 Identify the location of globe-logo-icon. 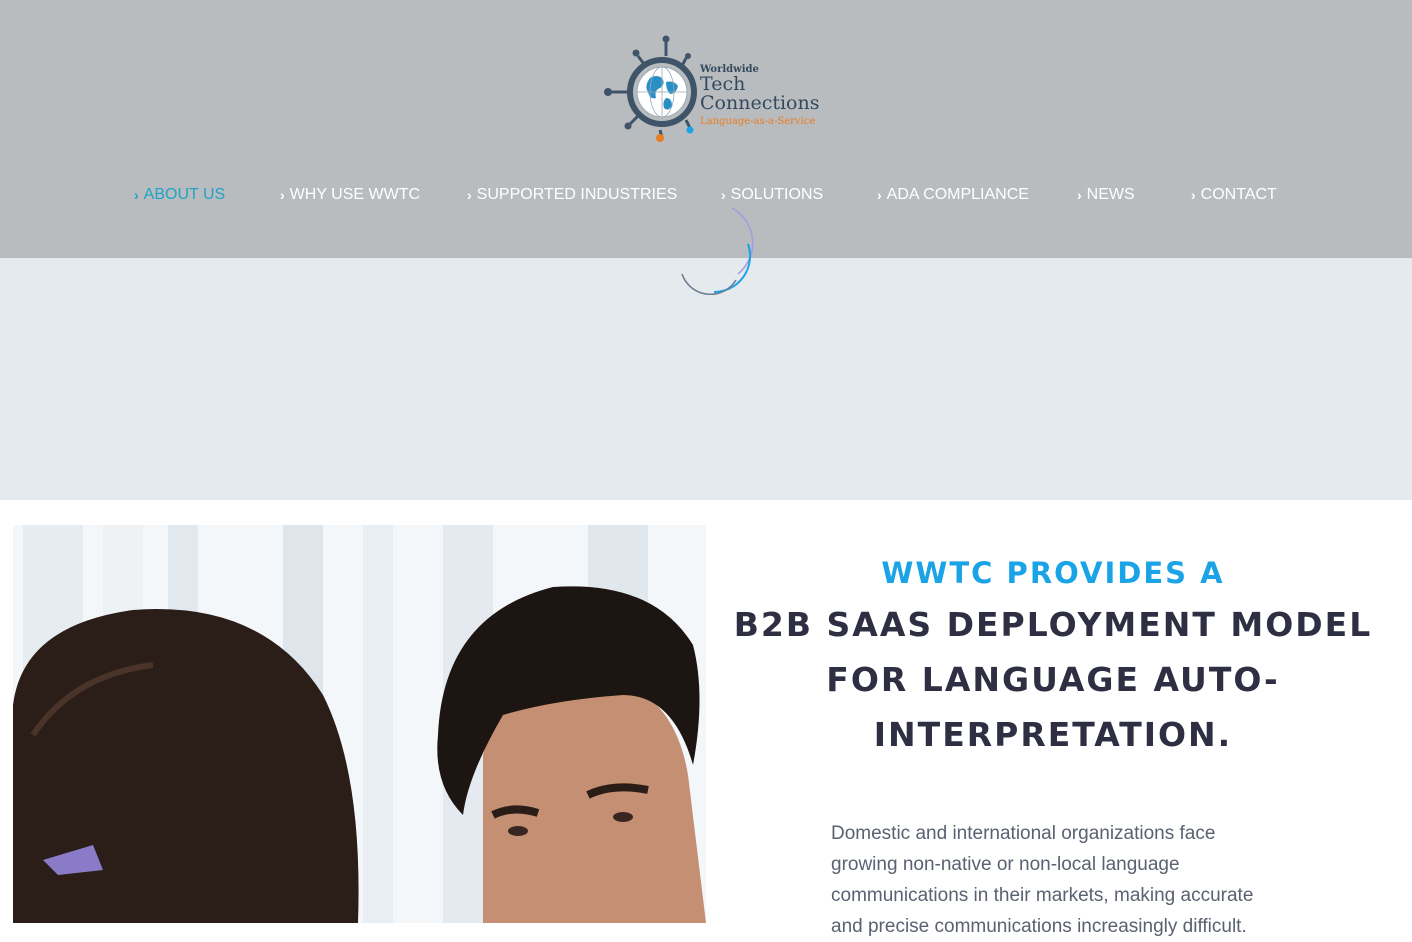
(650, 88).